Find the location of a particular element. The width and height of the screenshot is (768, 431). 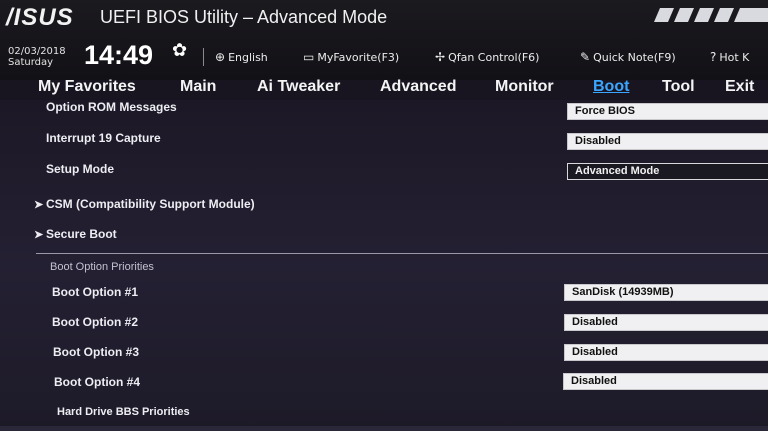

tab-advanced: Advanced is located at coordinates (418, 87).